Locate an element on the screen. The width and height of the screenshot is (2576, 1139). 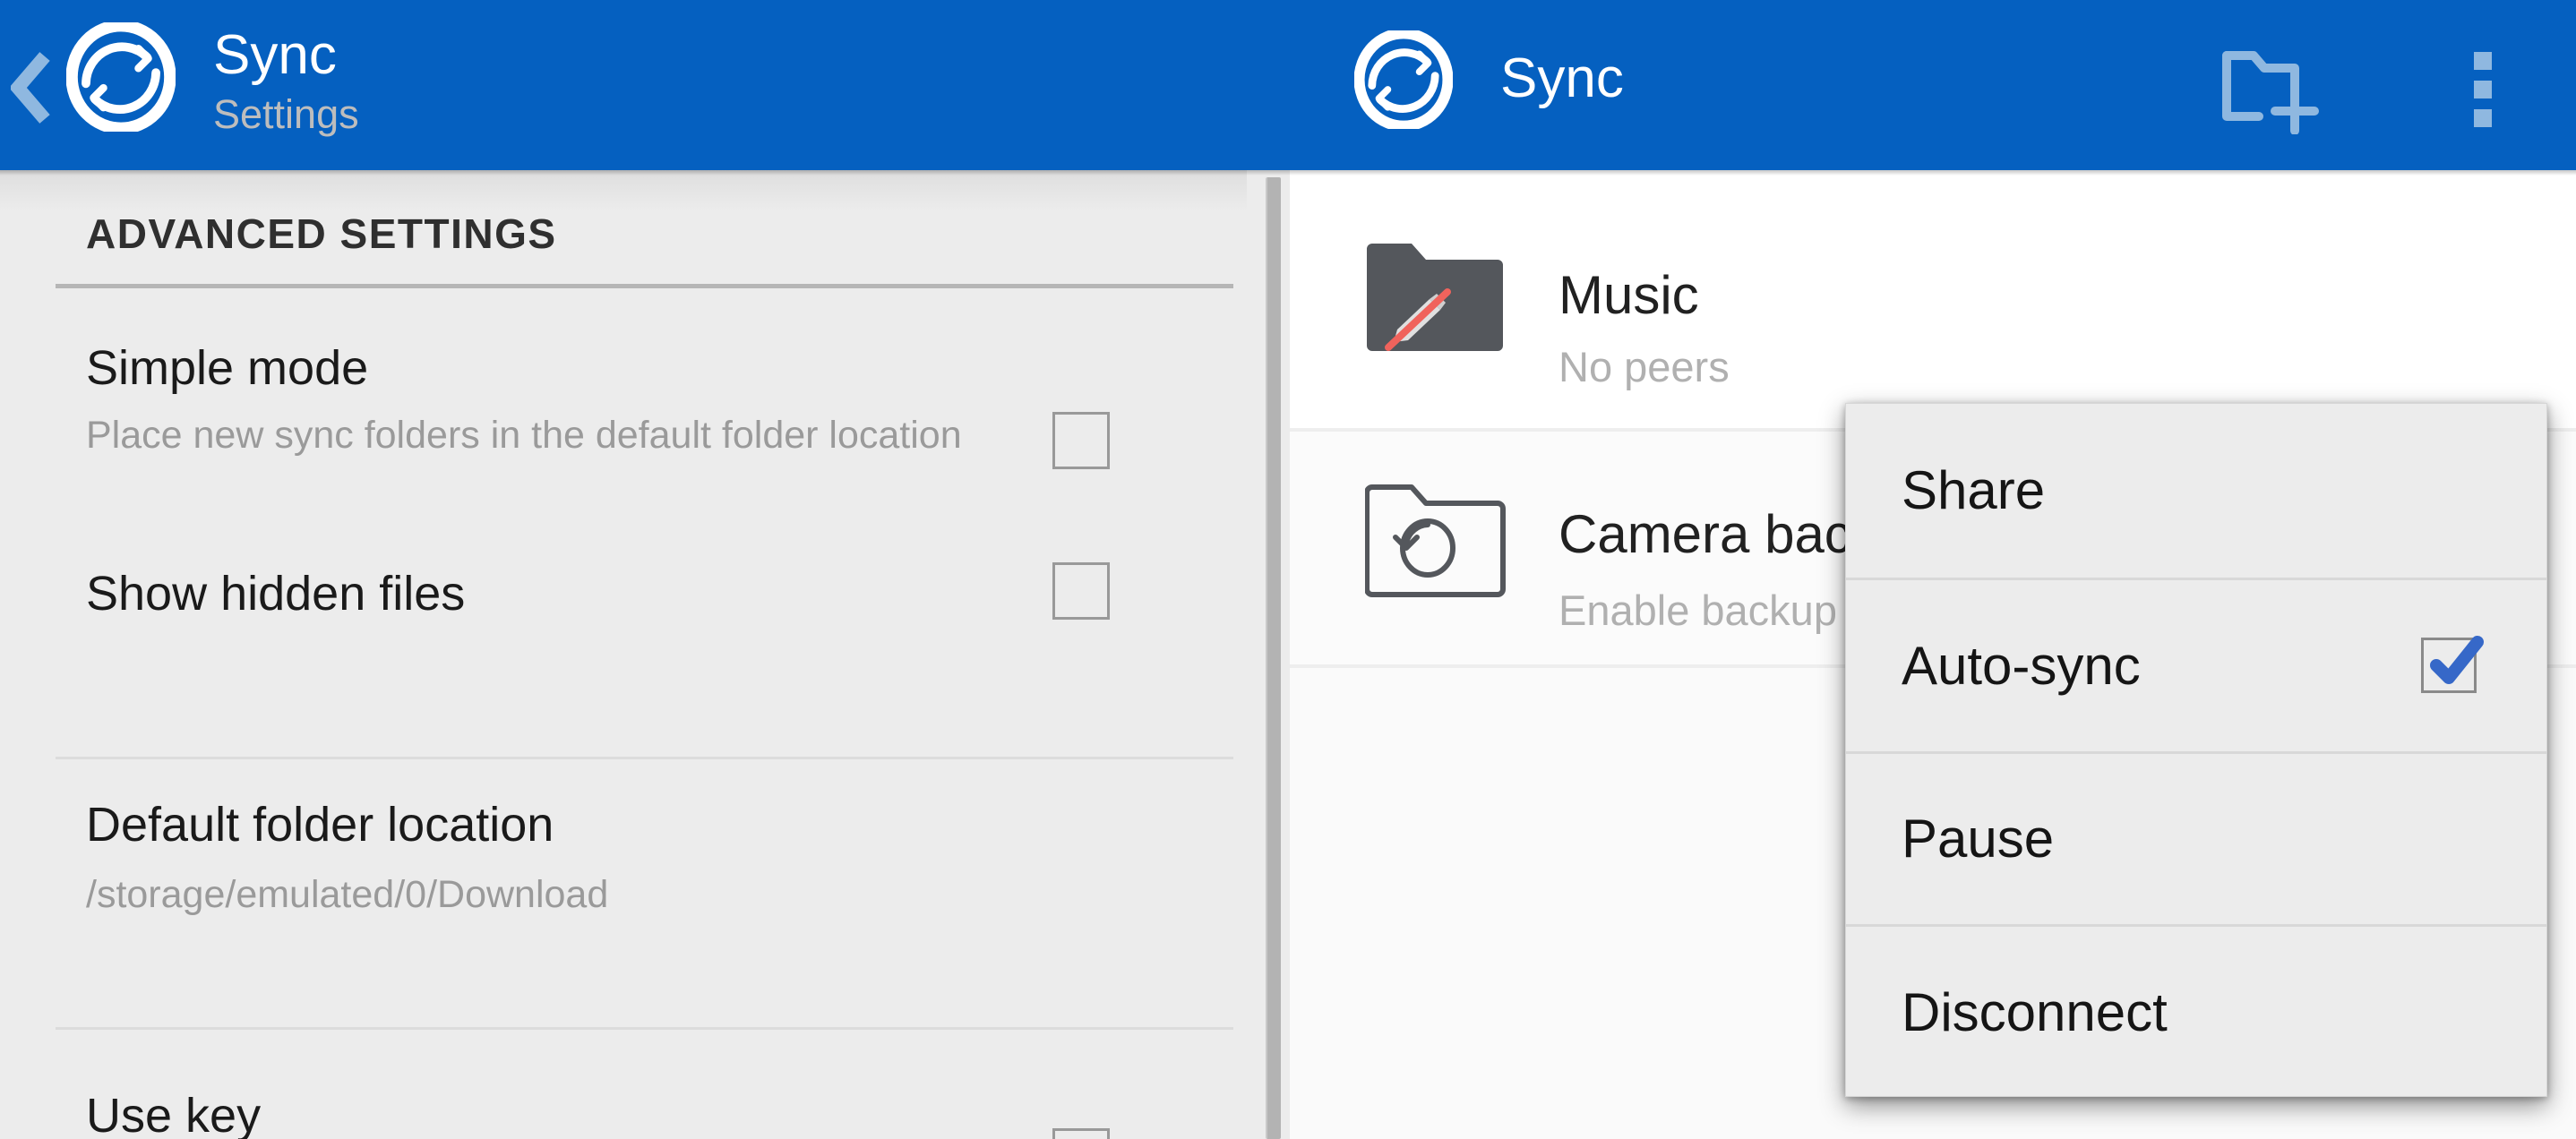
settings-section-divider is located at coordinates (644, 286).